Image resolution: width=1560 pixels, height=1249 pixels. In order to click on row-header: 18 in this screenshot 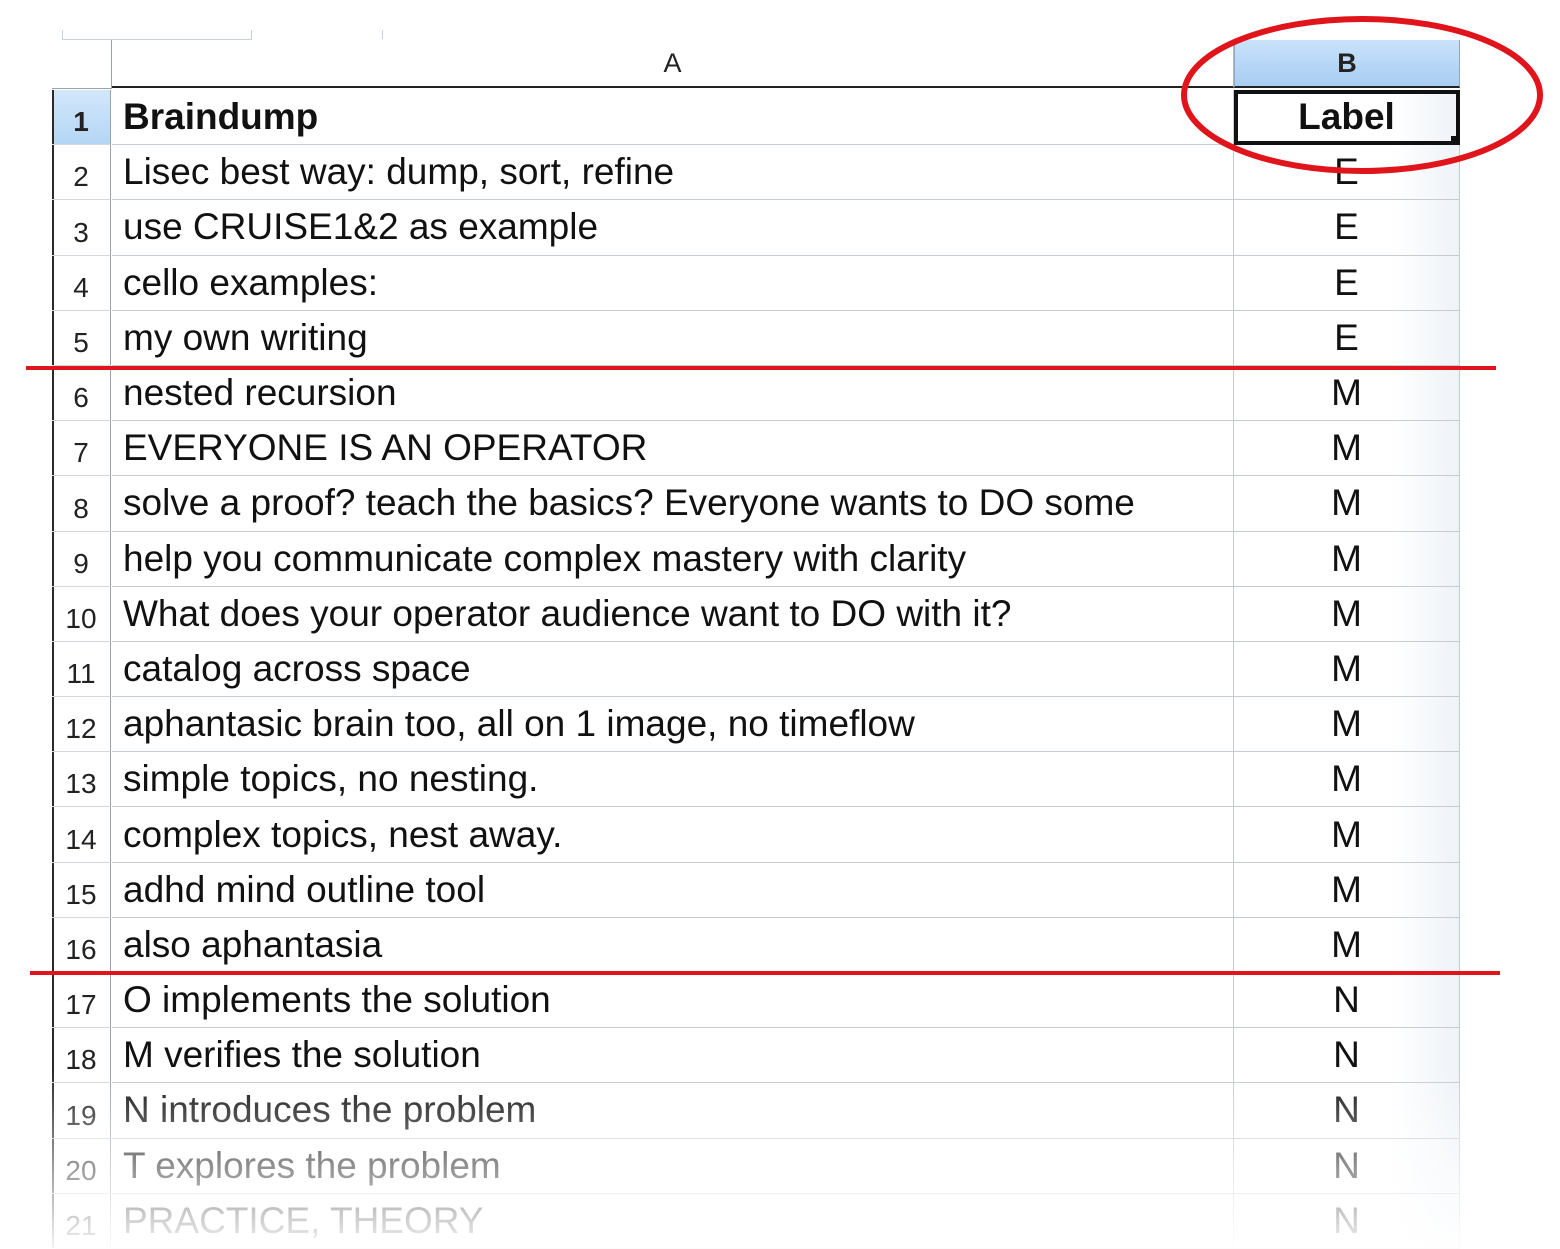, I will do `click(81, 1056)`.